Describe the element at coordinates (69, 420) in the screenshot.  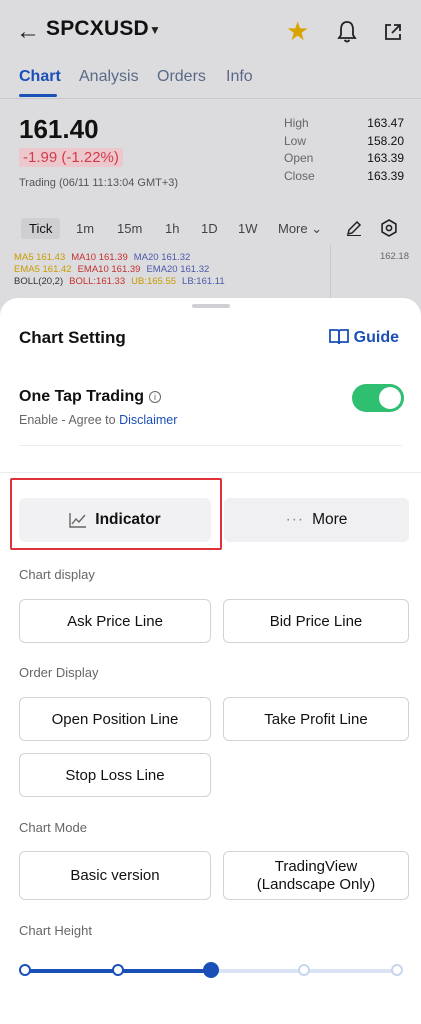
I see `enable-text: Enable - Agree to` at that location.